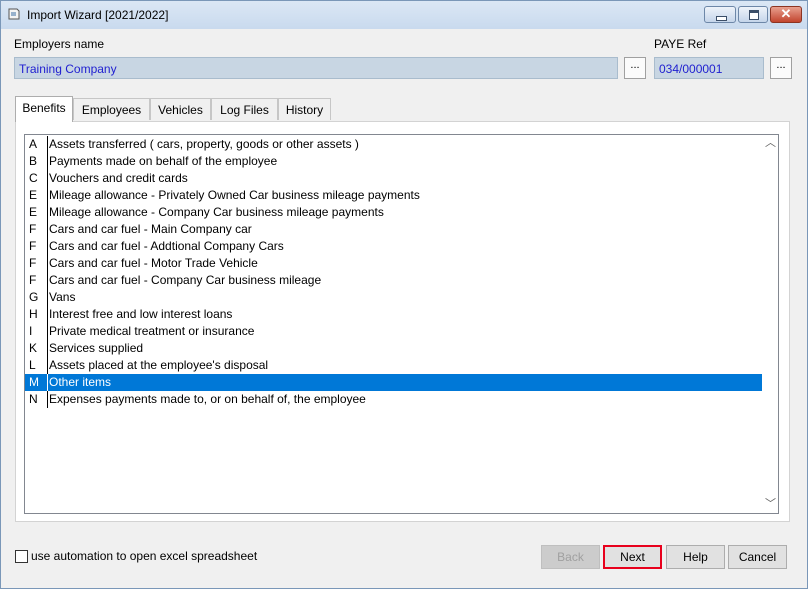 The width and height of the screenshot is (808, 589). Describe the element at coordinates (680, 44) in the screenshot. I see `paye-ref-label: PAYE Ref` at that location.